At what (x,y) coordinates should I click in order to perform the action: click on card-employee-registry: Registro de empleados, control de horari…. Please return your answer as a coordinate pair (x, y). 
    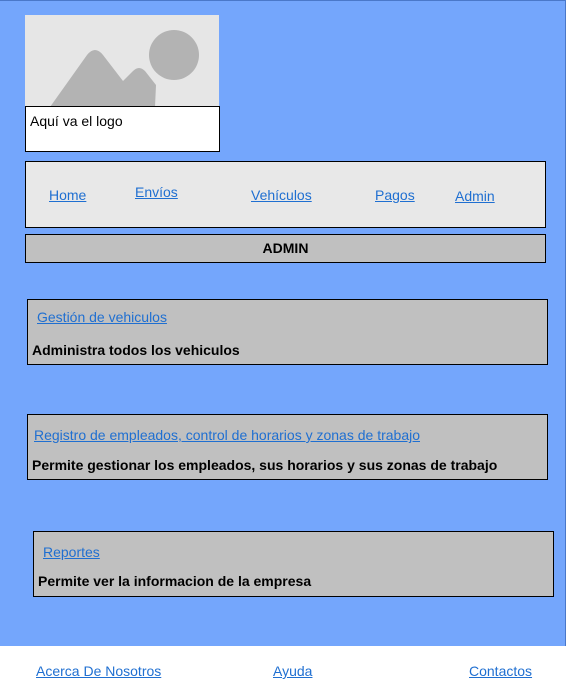
    Looking at the image, I should click on (287, 447).